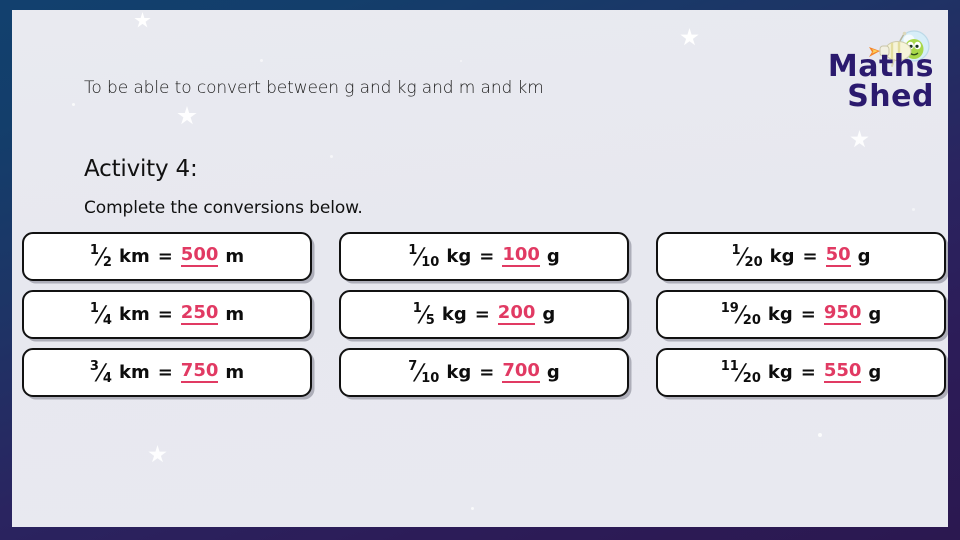  I want to click on answer-value: 550, so click(842, 372).